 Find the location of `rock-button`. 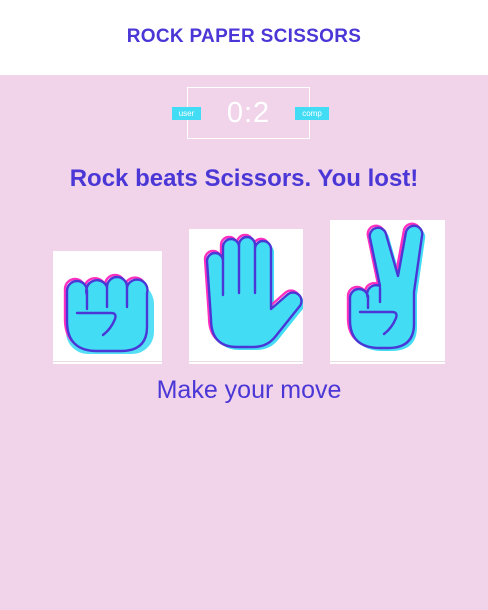

rock-button is located at coordinates (107, 307).